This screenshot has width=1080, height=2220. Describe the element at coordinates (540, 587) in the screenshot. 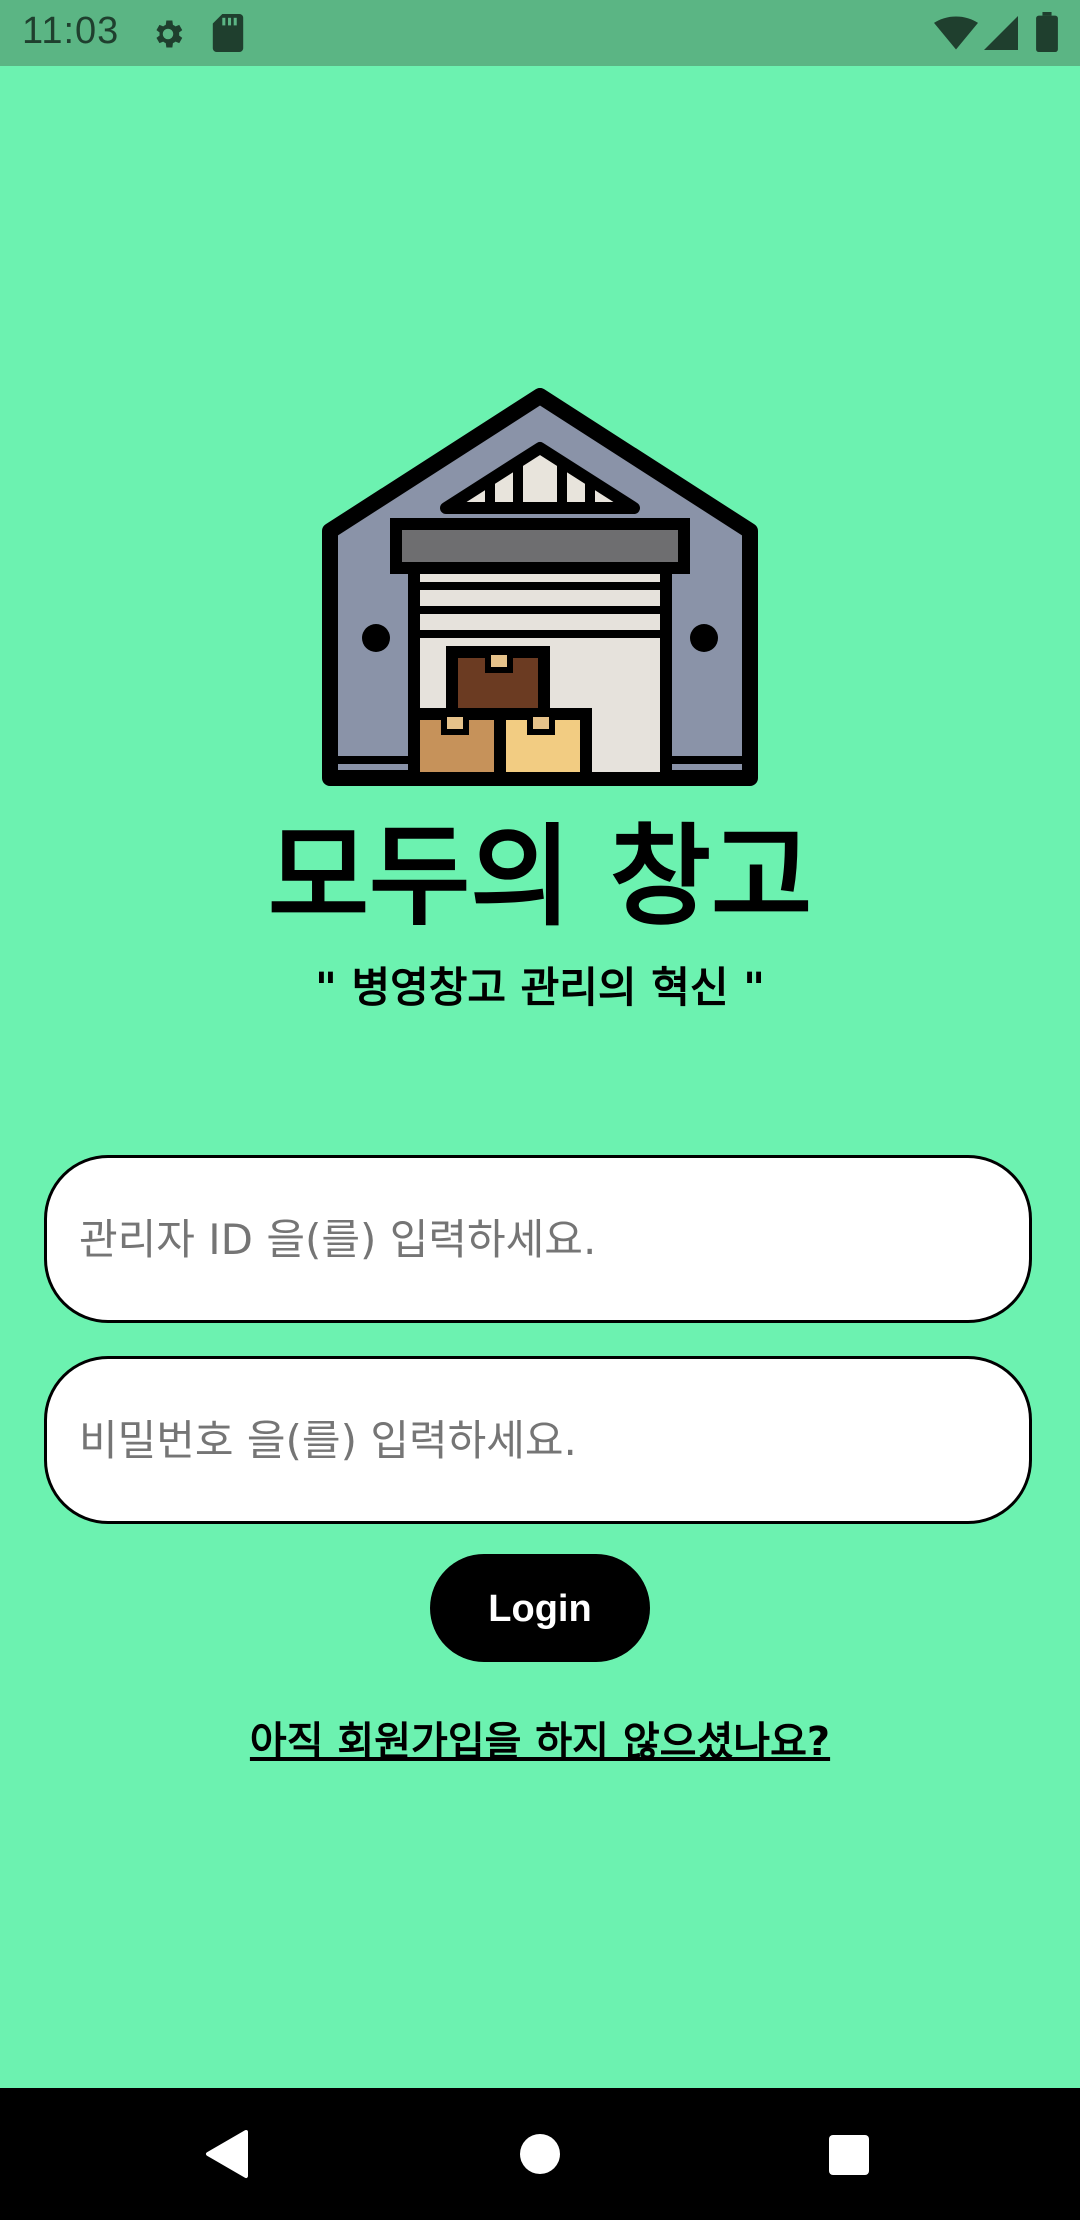

I see `warehouse-icon` at that location.